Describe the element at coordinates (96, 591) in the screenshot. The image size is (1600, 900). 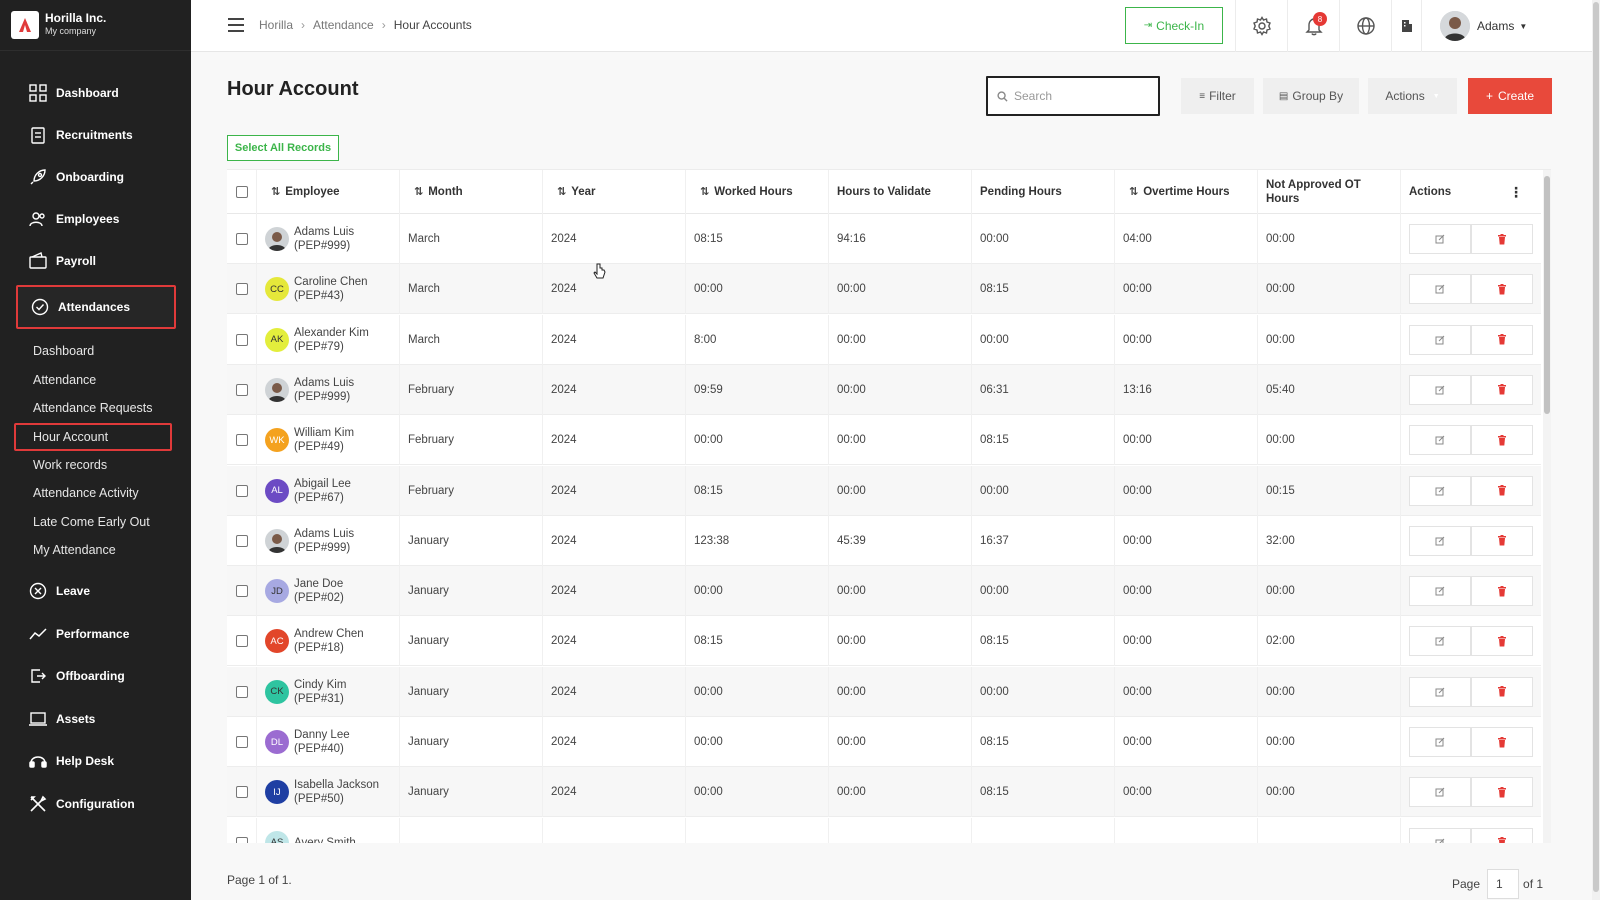
I see `sidebar-item-leave: Leave` at that location.